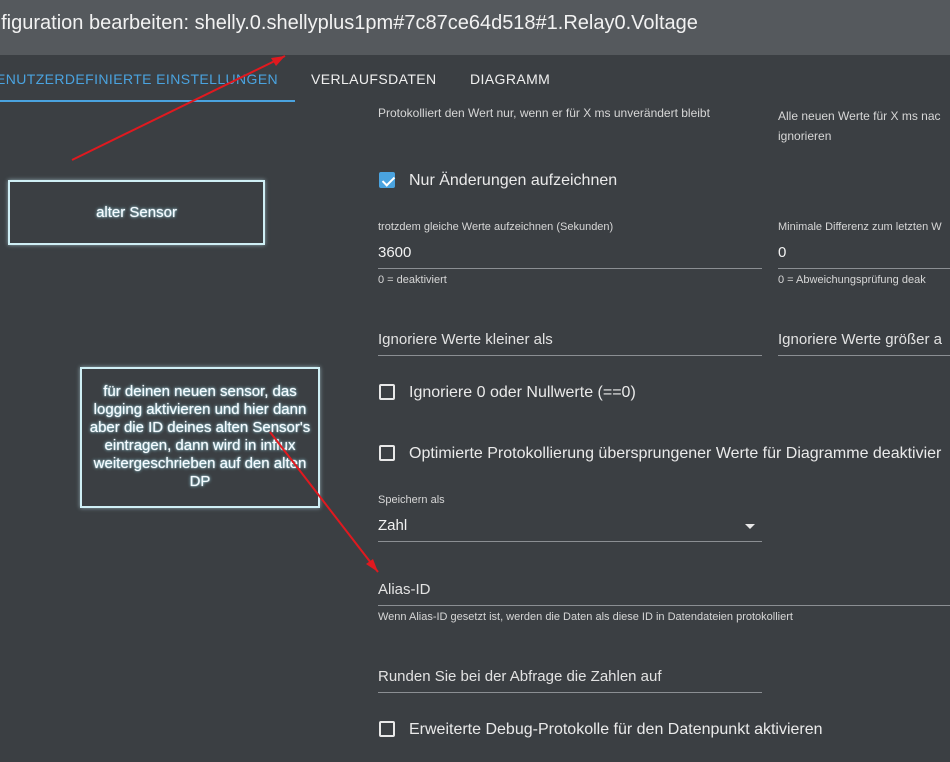 The width and height of the screenshot is (950, 762). What do you see at coordinates (324, 502) in the screenshot?
I see `arrow-to-alias` at bounding box center [324, 502].